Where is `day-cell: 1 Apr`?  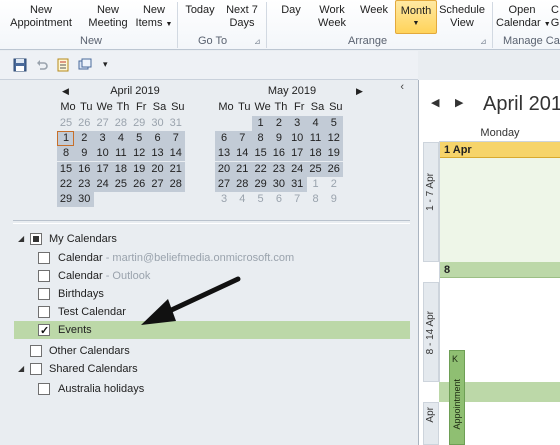 day-cell: 1 Apr is located at coordinates (499, 202).